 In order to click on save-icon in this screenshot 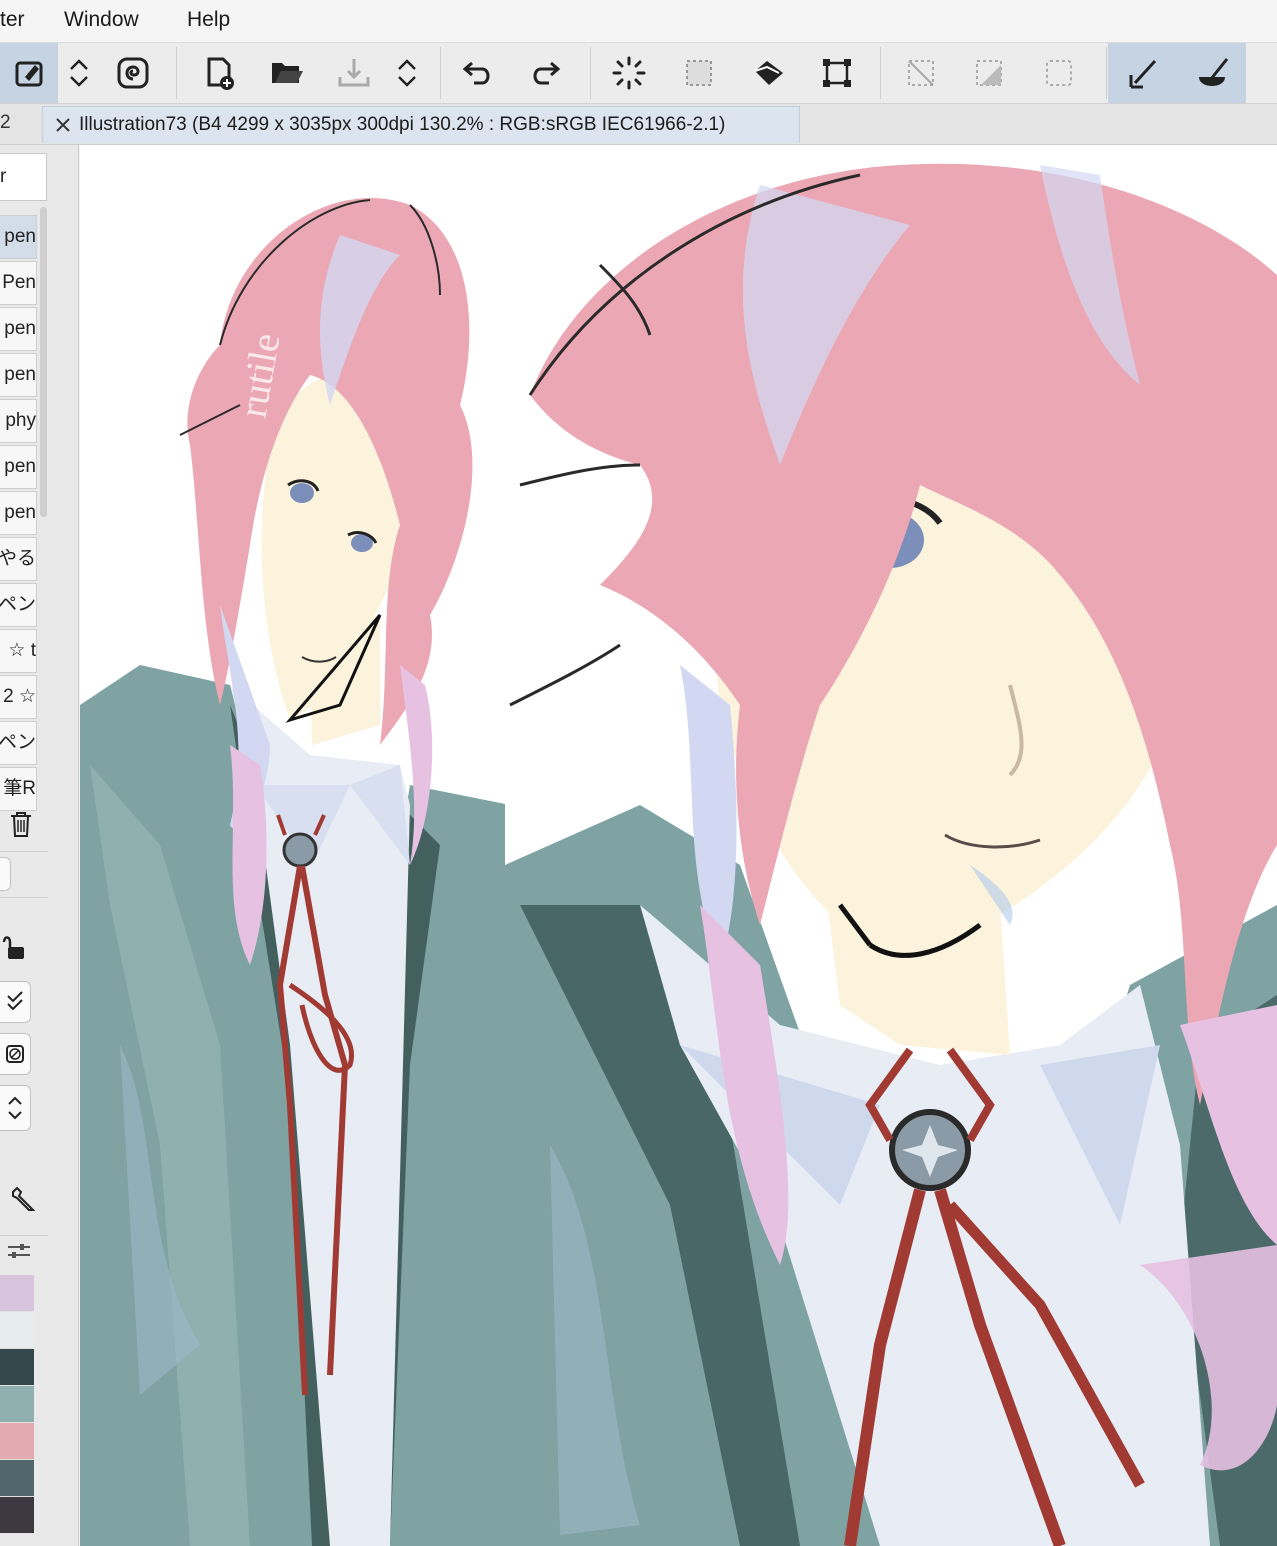, I will do `click(354, 73)`.